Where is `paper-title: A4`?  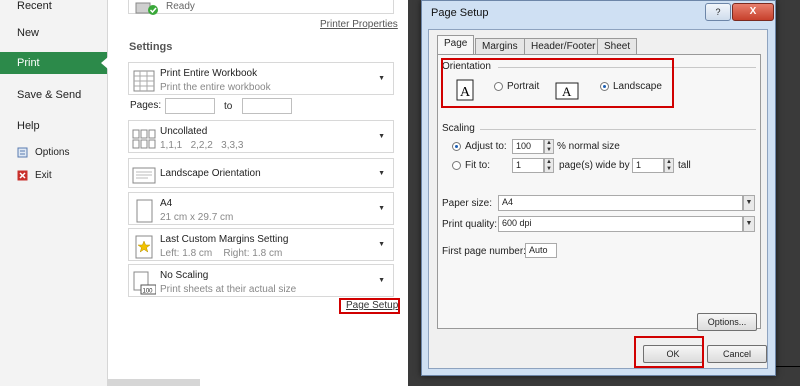
paper-title: A4 is located at coordinates (166, 203).